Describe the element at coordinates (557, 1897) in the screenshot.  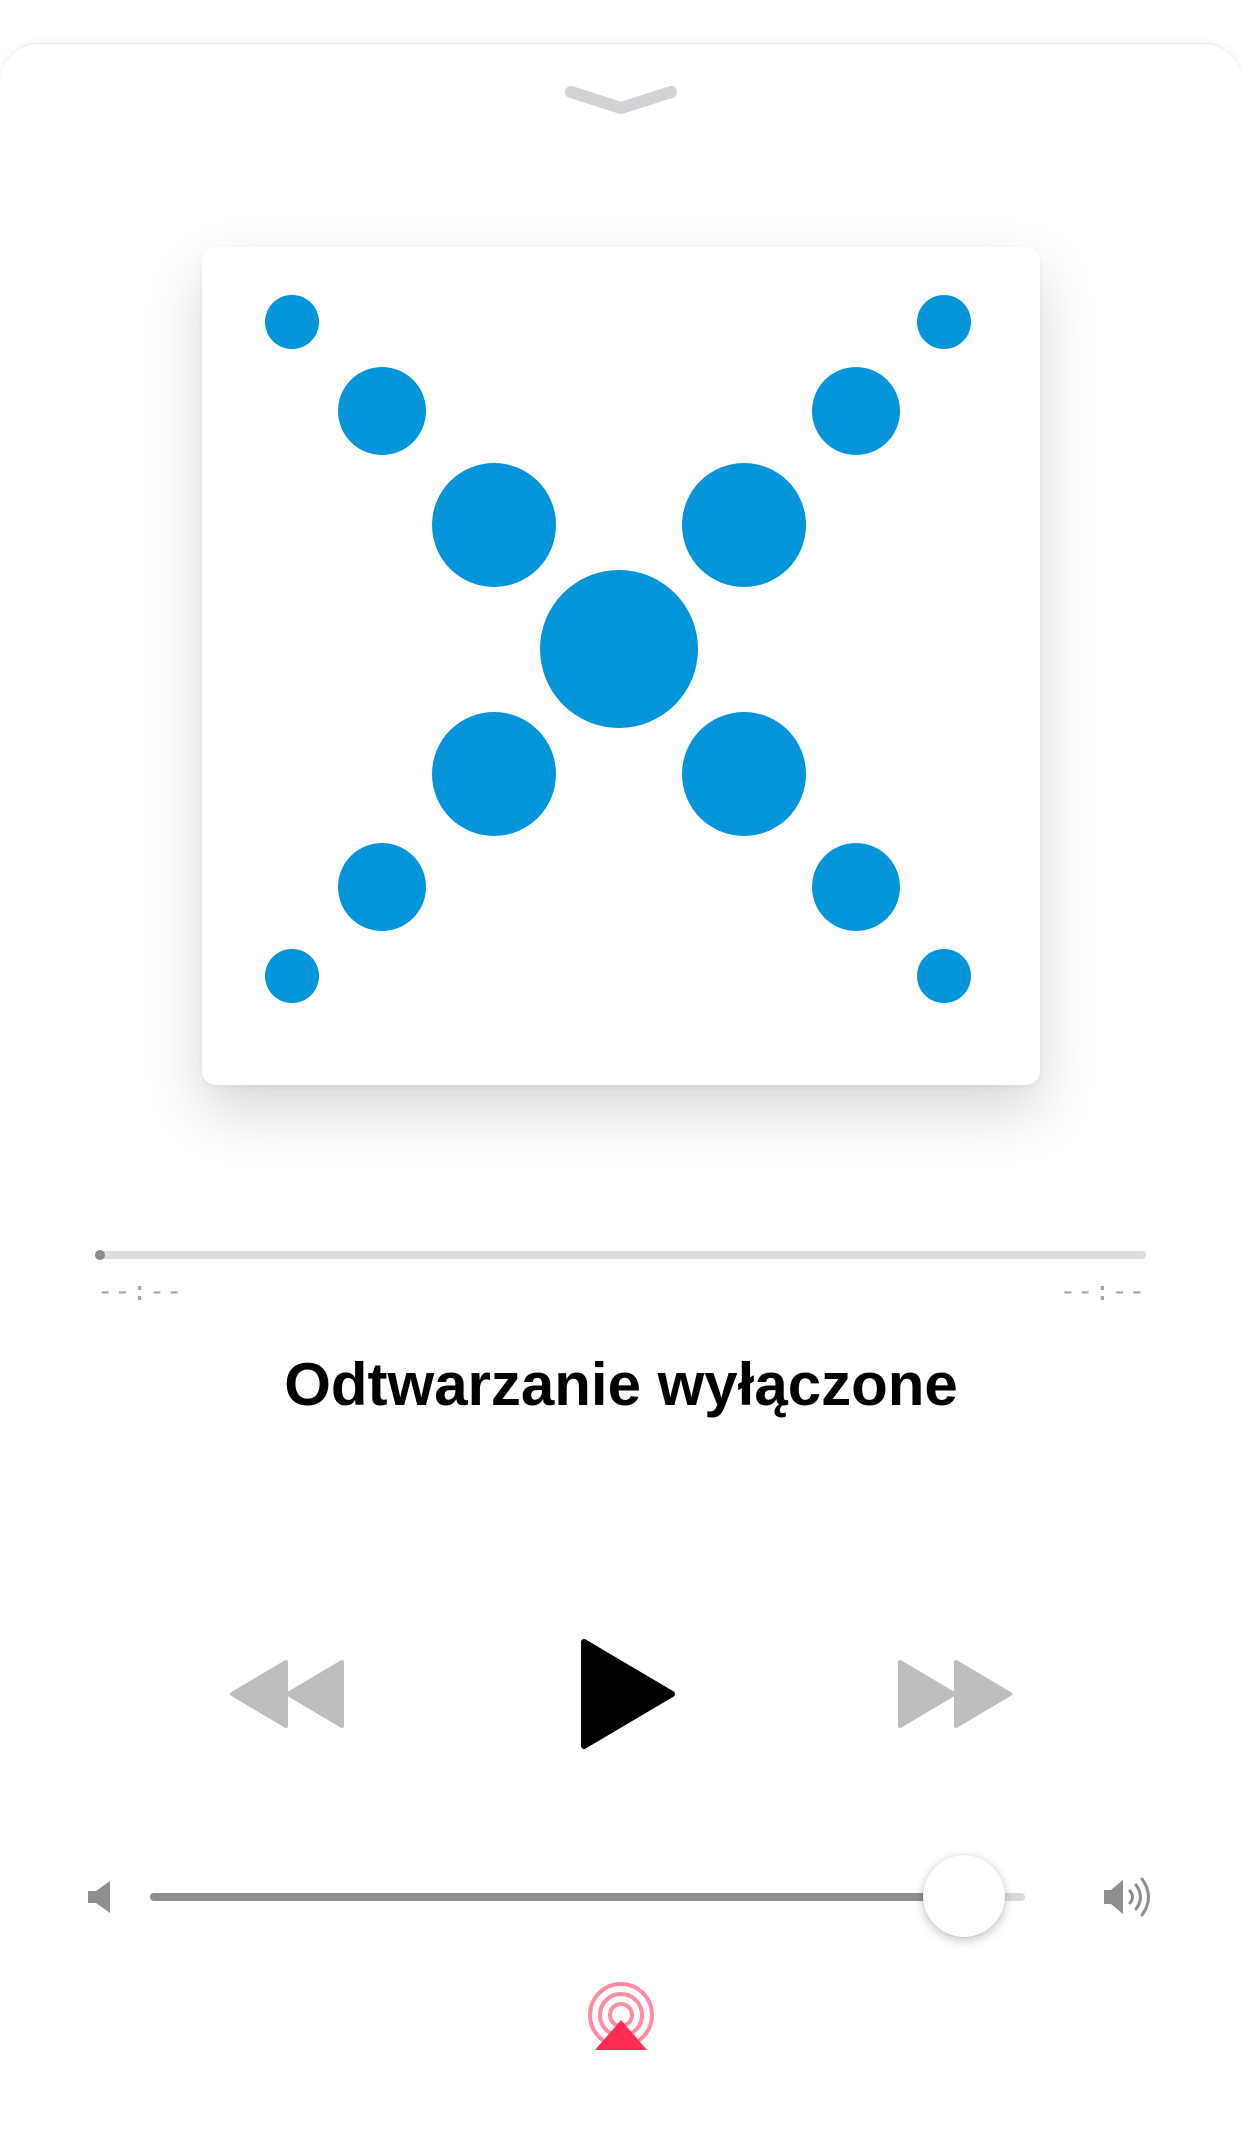
I see `volume-fill` at that location.